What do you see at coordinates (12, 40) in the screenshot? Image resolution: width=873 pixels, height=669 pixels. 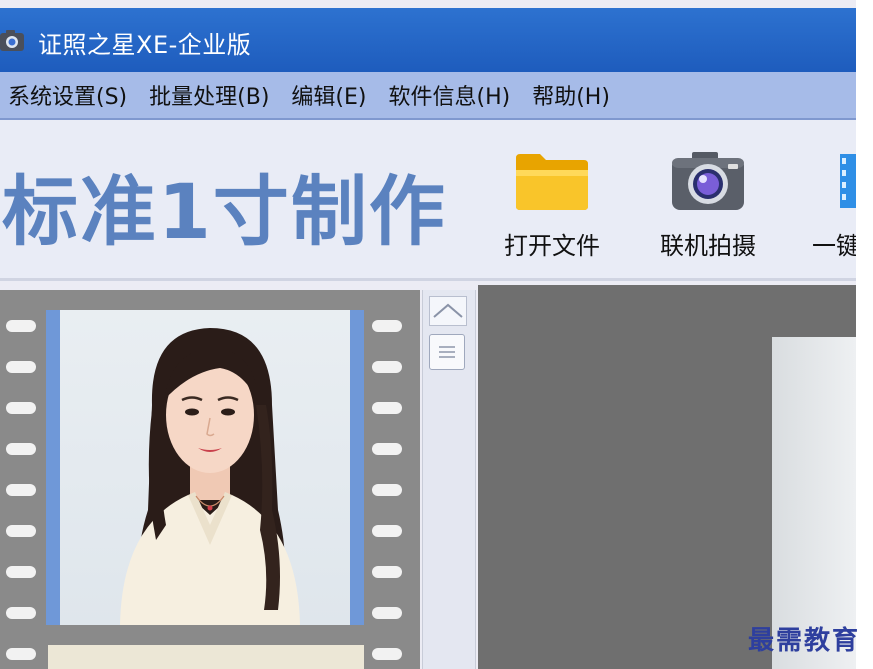 I see `camera-app-icon` at bounding box center [12, 40].